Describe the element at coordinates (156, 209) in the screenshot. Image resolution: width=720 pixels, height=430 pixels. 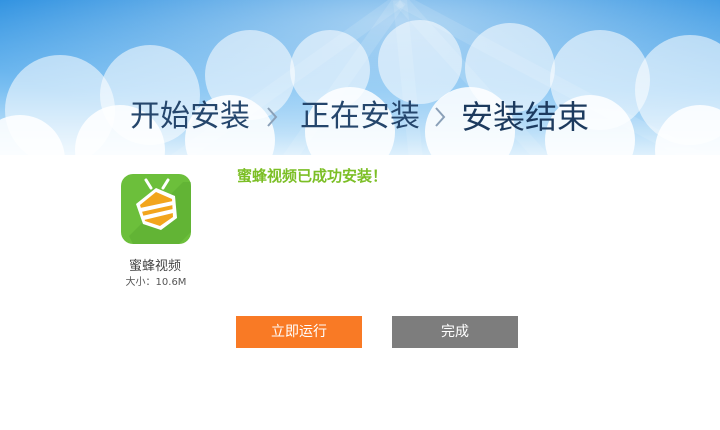
I see `bee-video-app-icon` at that location.